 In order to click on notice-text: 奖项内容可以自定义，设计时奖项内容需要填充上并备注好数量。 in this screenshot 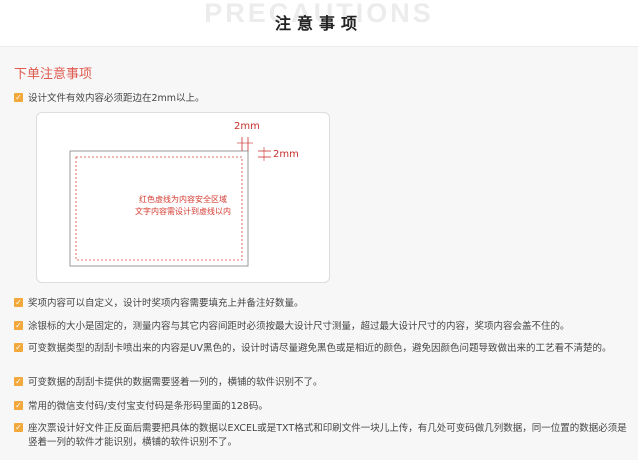, I will do `click(166, 303)`.